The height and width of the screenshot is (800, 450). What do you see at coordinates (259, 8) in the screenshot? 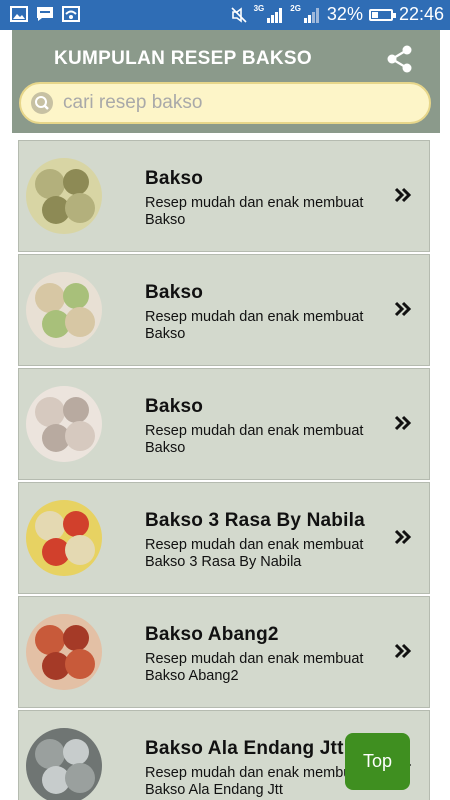
I see `network-label-1: 3G` at bounding box center [259, 8].